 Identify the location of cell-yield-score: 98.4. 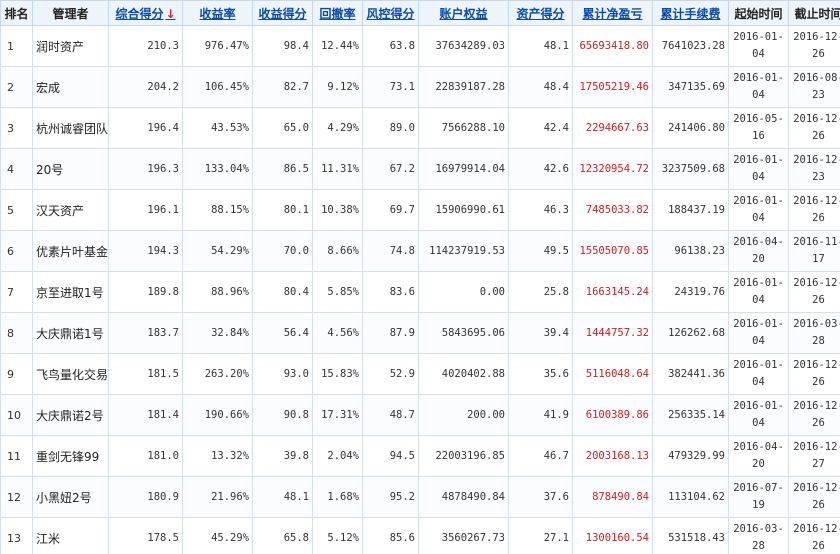
(282, 46).